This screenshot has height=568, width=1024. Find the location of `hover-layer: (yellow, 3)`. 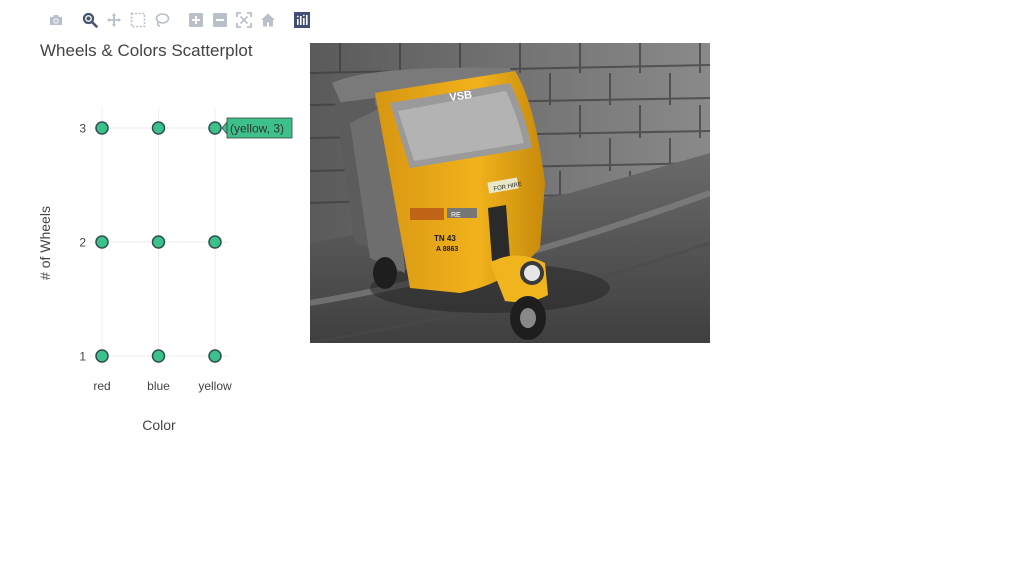

hover-layer: (yellow, 3) is located at coordinates (257, 128).